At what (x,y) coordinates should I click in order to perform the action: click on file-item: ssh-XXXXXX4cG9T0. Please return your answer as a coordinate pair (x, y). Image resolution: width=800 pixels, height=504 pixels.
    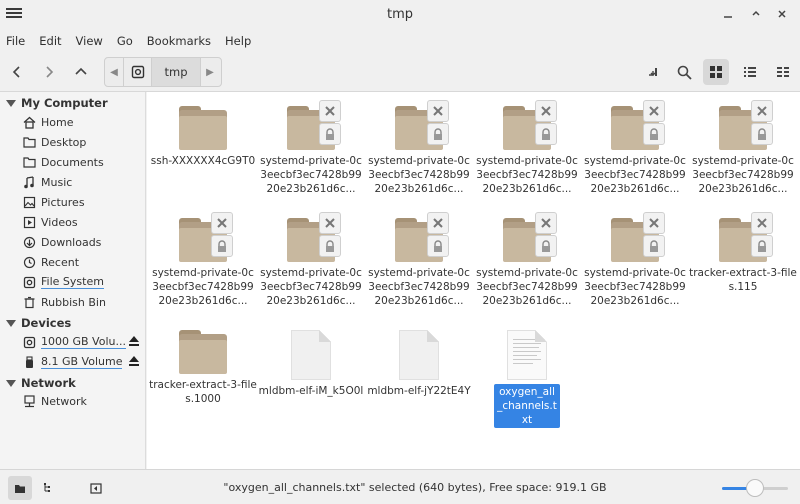
    Looking at the image, I should click on (203, 137).